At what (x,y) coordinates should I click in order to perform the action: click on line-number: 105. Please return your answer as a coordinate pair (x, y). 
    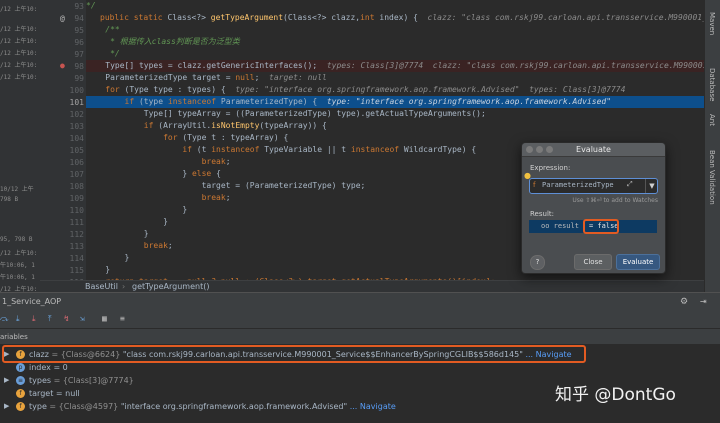
    Looking at the image, I should click on (76, 150).